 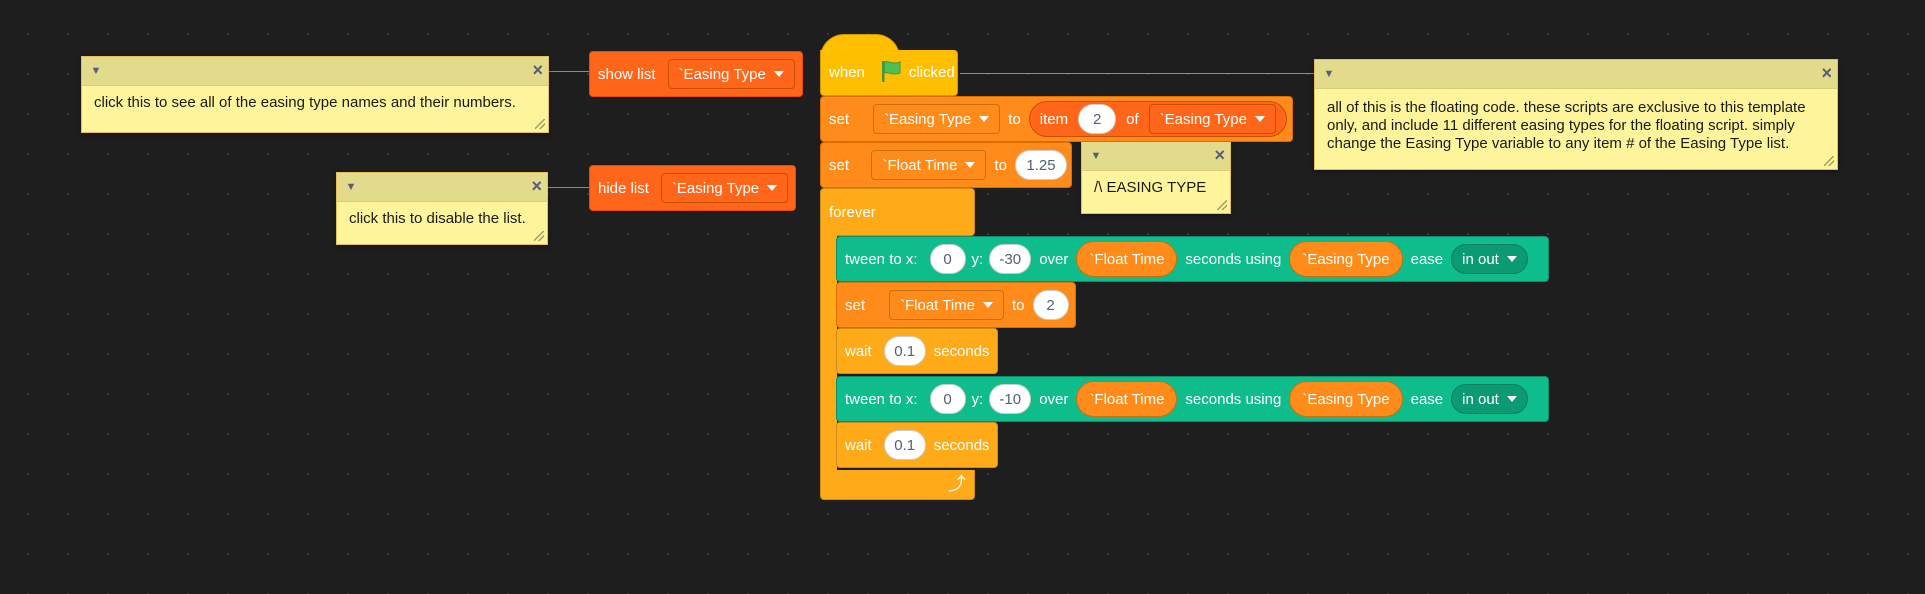 I want to click on block-label: hide list, so click(x=623, y=188).